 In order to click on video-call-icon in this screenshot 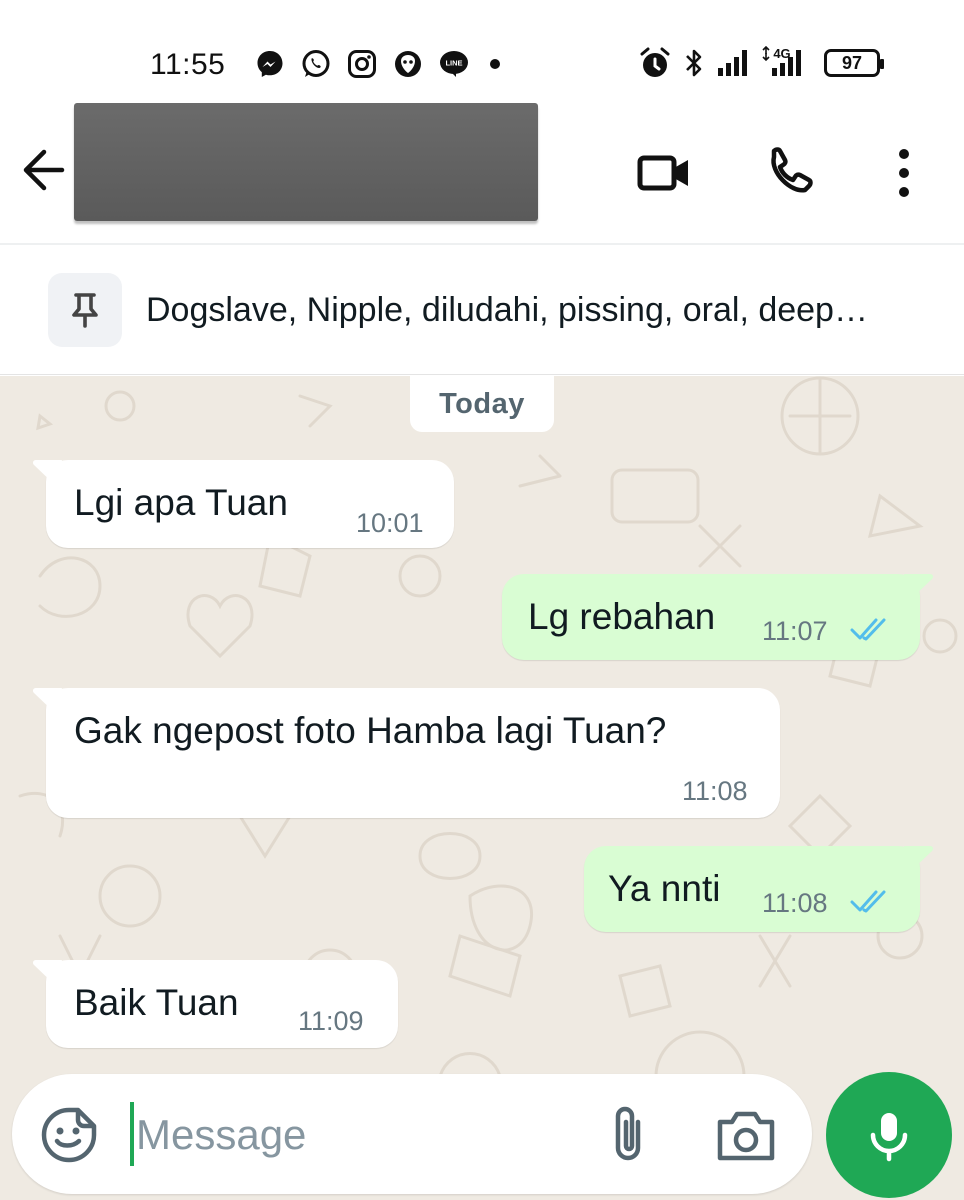, I will do `click(662, 173)`.